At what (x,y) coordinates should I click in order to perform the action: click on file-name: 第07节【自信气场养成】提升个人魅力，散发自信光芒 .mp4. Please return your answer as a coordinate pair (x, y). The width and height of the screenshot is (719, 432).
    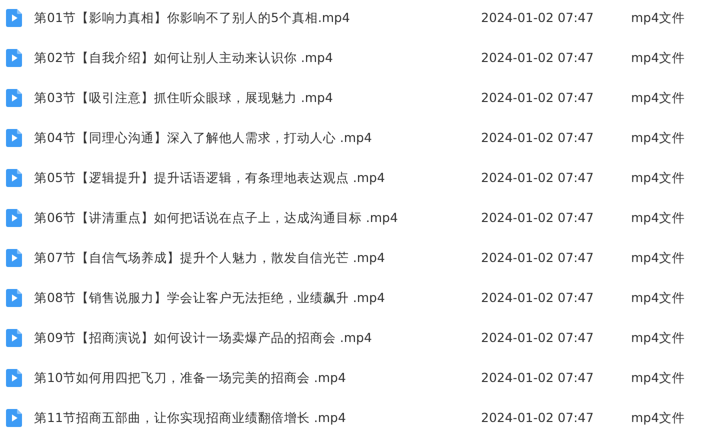
    Looking at the image, I should click on (210, 257).